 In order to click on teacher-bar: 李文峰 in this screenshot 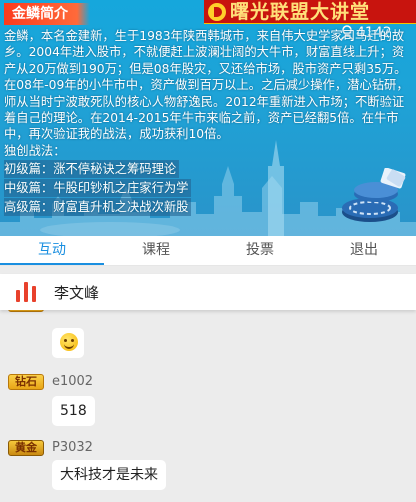, I will do `click(208, 292)`.